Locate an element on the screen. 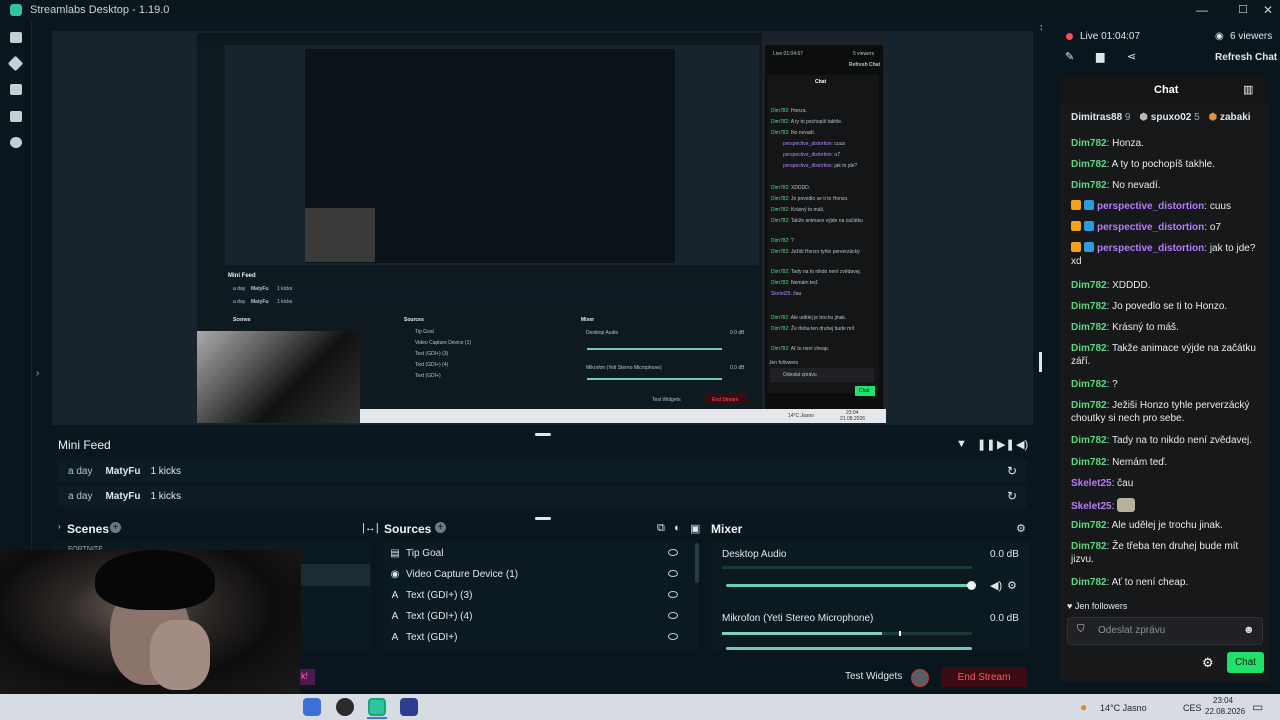 Image resolution: width=1280 pixels, height=720 pixels. chat-message: perspective_distortion: jak to jde? xd is located at coordinates (1163, 254).